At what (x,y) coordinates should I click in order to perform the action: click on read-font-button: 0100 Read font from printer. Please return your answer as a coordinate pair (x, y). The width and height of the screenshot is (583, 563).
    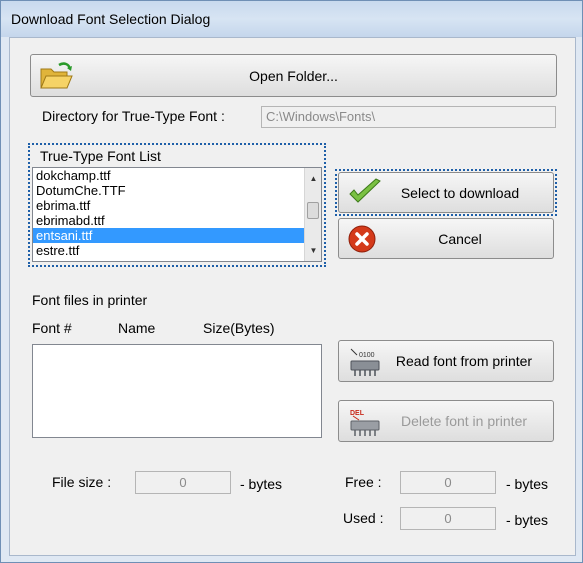
    Looking at the image, I should click on (446, 361).